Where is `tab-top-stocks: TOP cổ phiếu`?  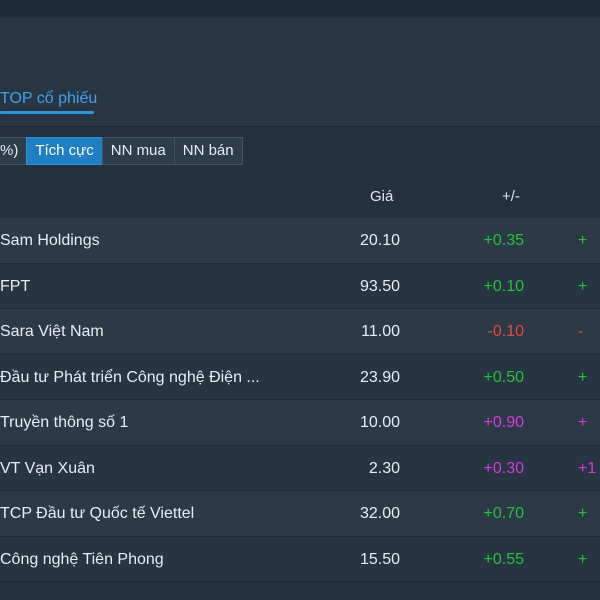
tab-top-stocks: TOP cổ phiếu is located at coordinates (48, 99).